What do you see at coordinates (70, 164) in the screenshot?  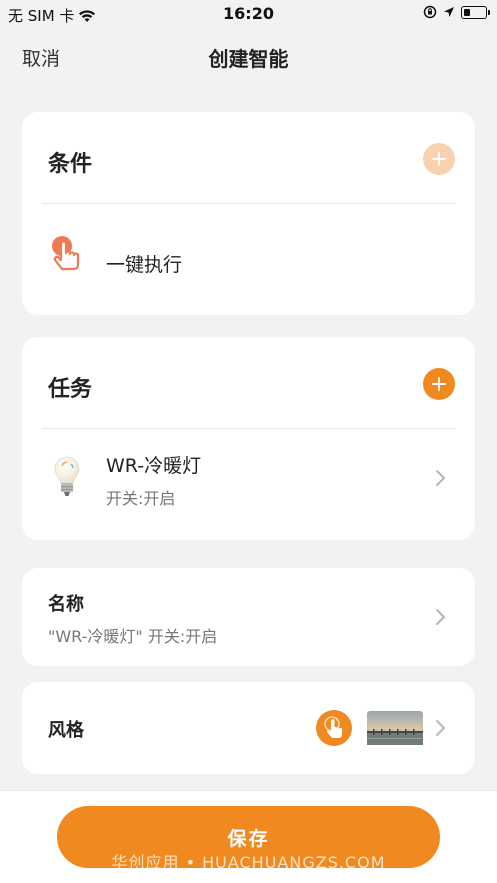 I see `conditions-header: 条件` at bounding box center [70, 164].